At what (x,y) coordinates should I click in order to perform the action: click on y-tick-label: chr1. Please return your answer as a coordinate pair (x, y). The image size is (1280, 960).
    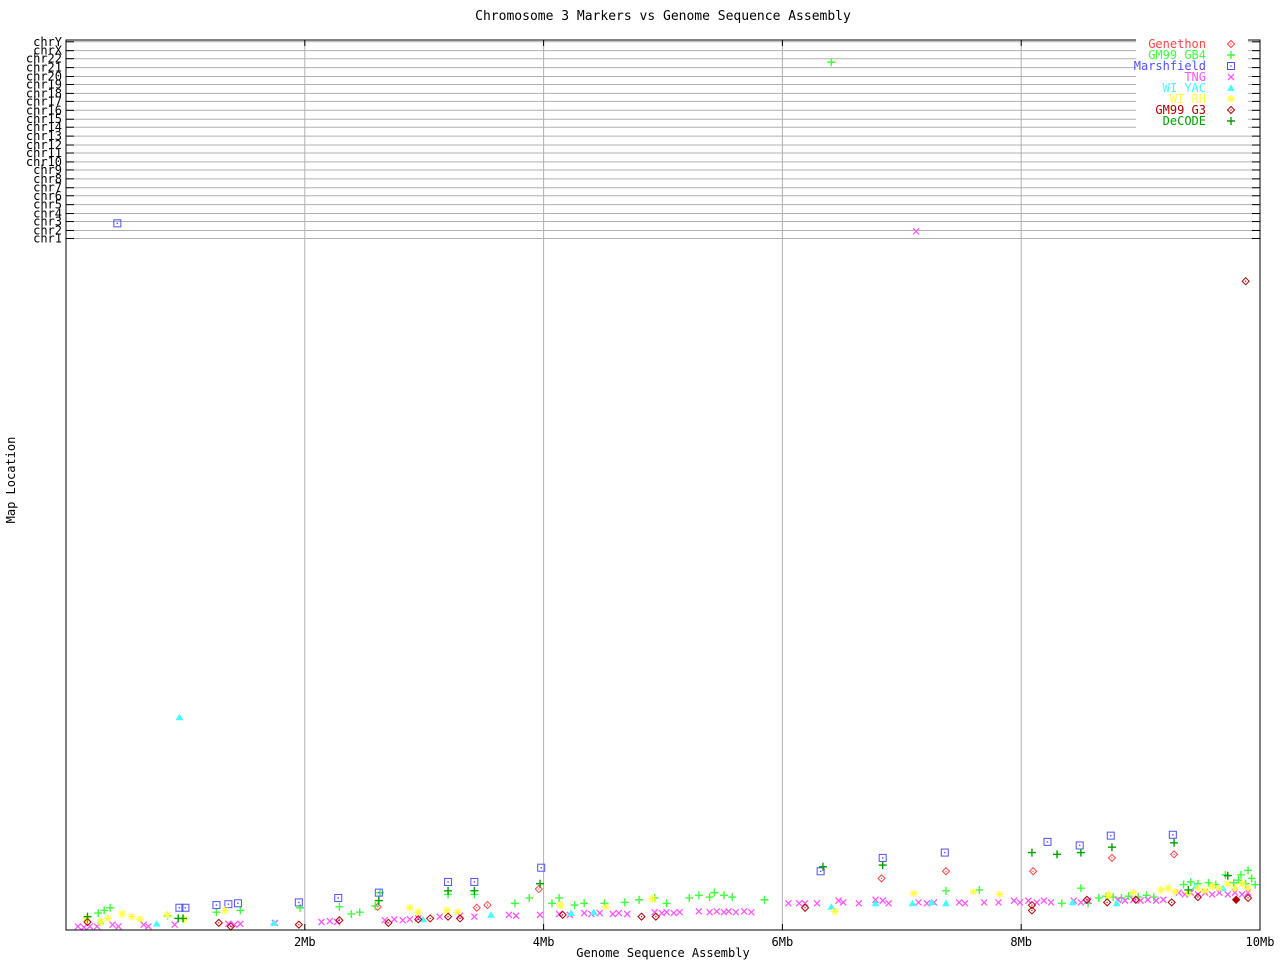
    Looking at the image, I should click on (47, 238).